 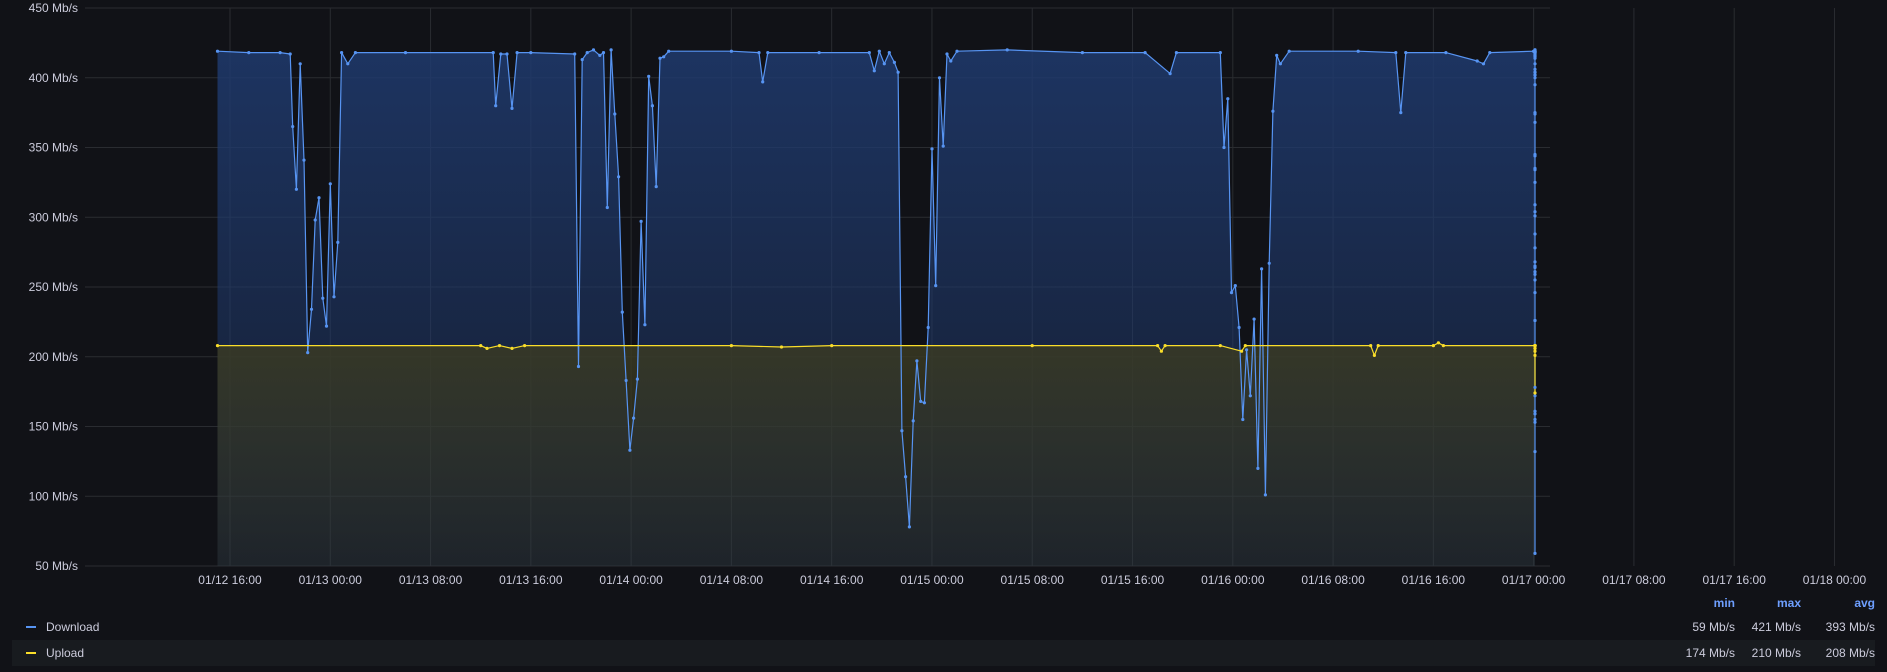 I want to click on x-tick-label: 01/17 08:00, so click(x=1634, y=580).